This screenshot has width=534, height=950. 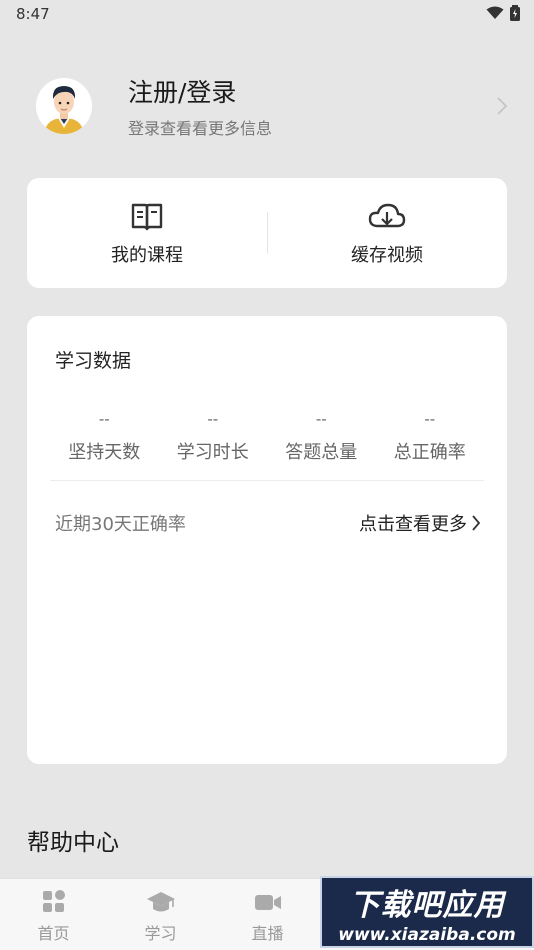 I want to click on tab-study-label: 学习, so click(x=160, y=933).